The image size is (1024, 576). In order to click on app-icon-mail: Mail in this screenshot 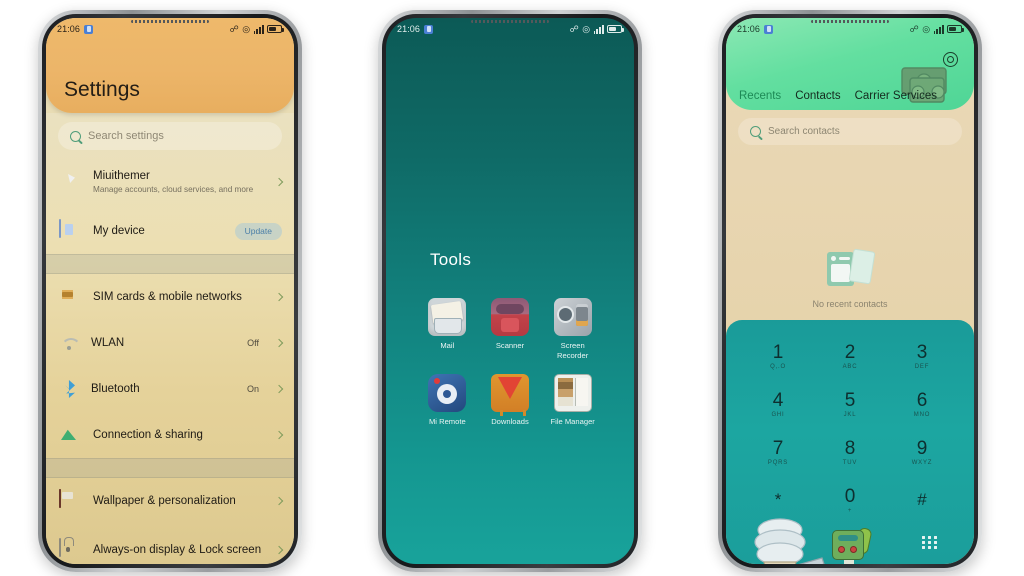, I will do `click(447, 329)`.